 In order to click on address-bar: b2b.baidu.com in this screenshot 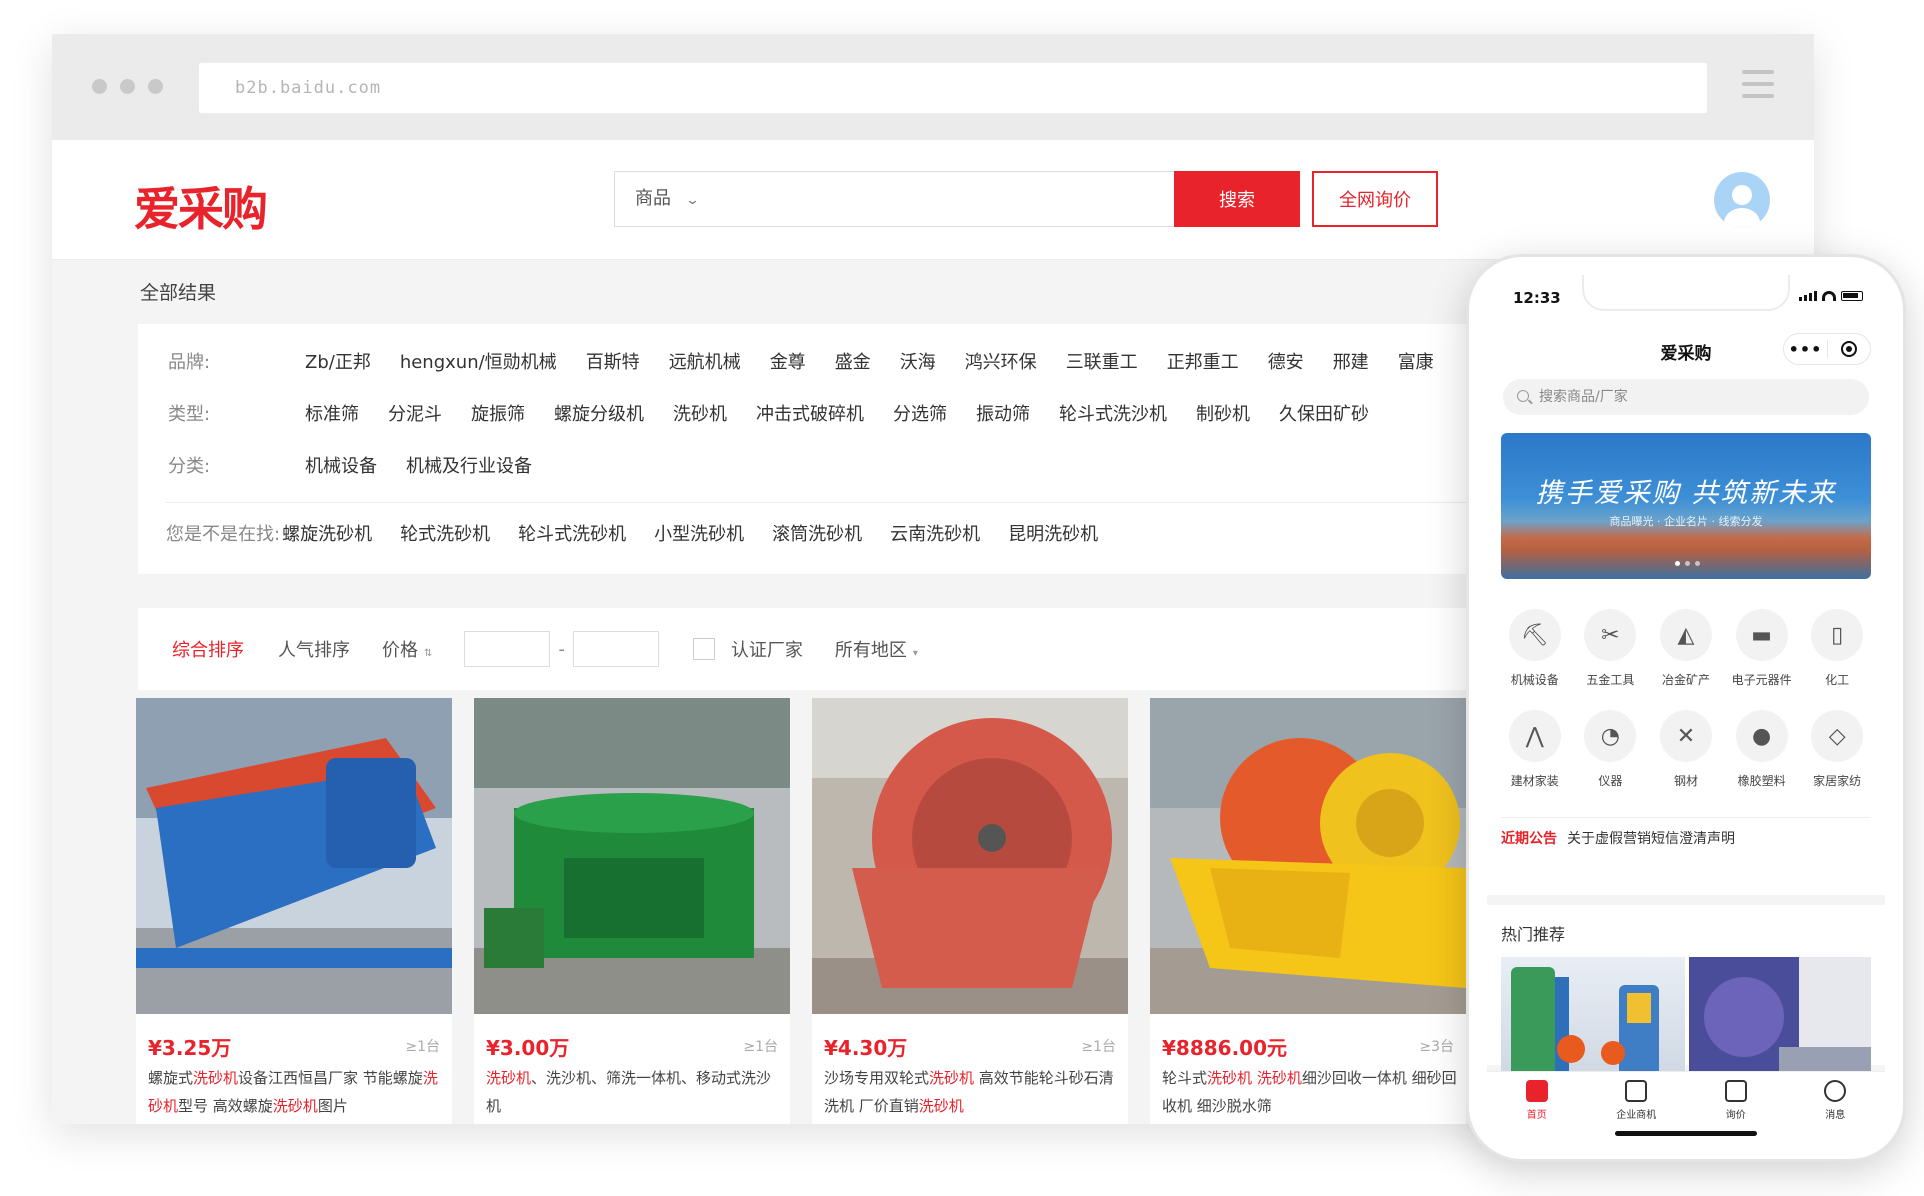, I will do `click(953, 88)`.